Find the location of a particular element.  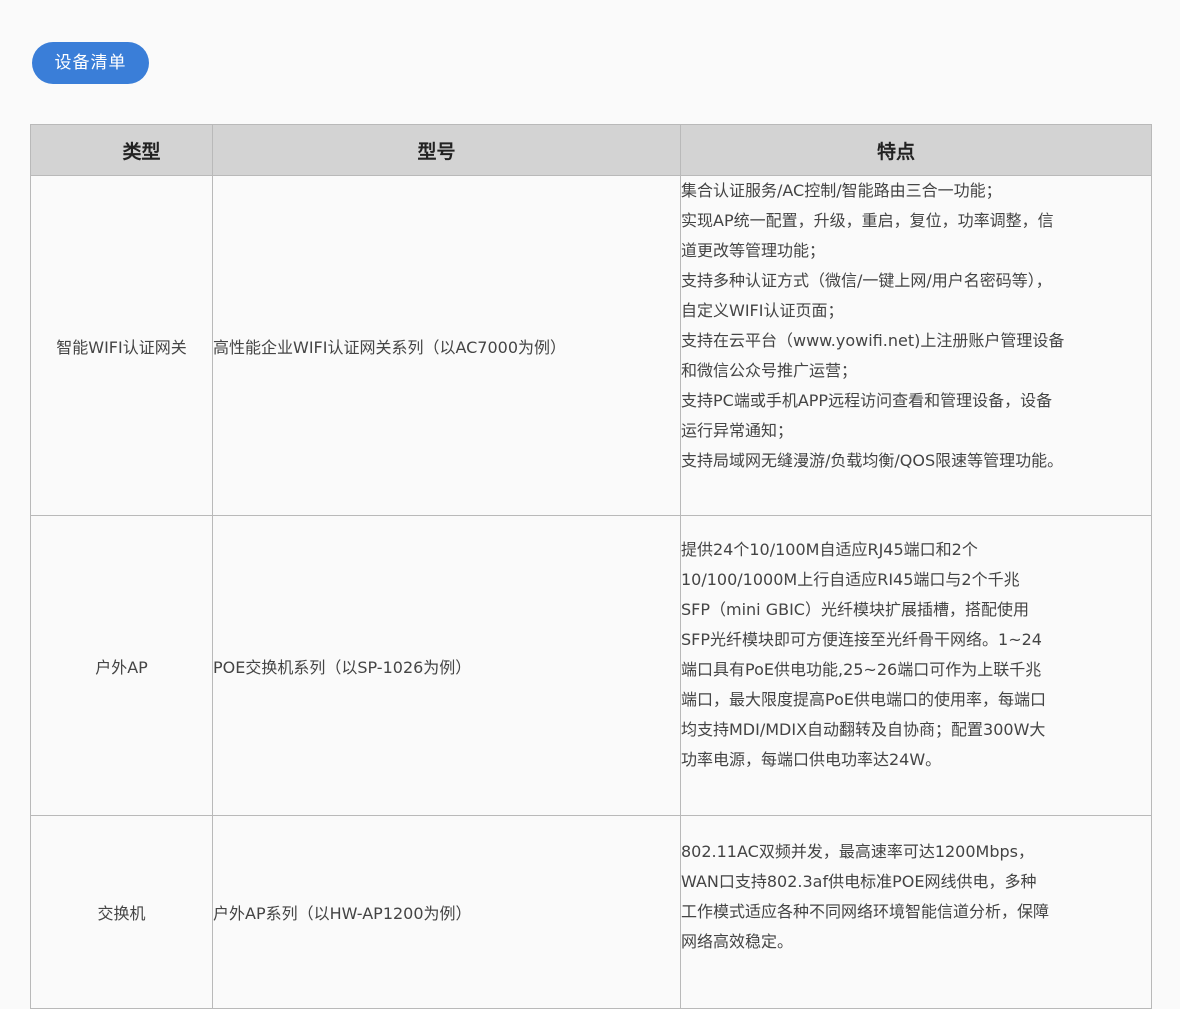

feature-line: 自定义WIFI认证页面； is located at coordinates (762, 310).